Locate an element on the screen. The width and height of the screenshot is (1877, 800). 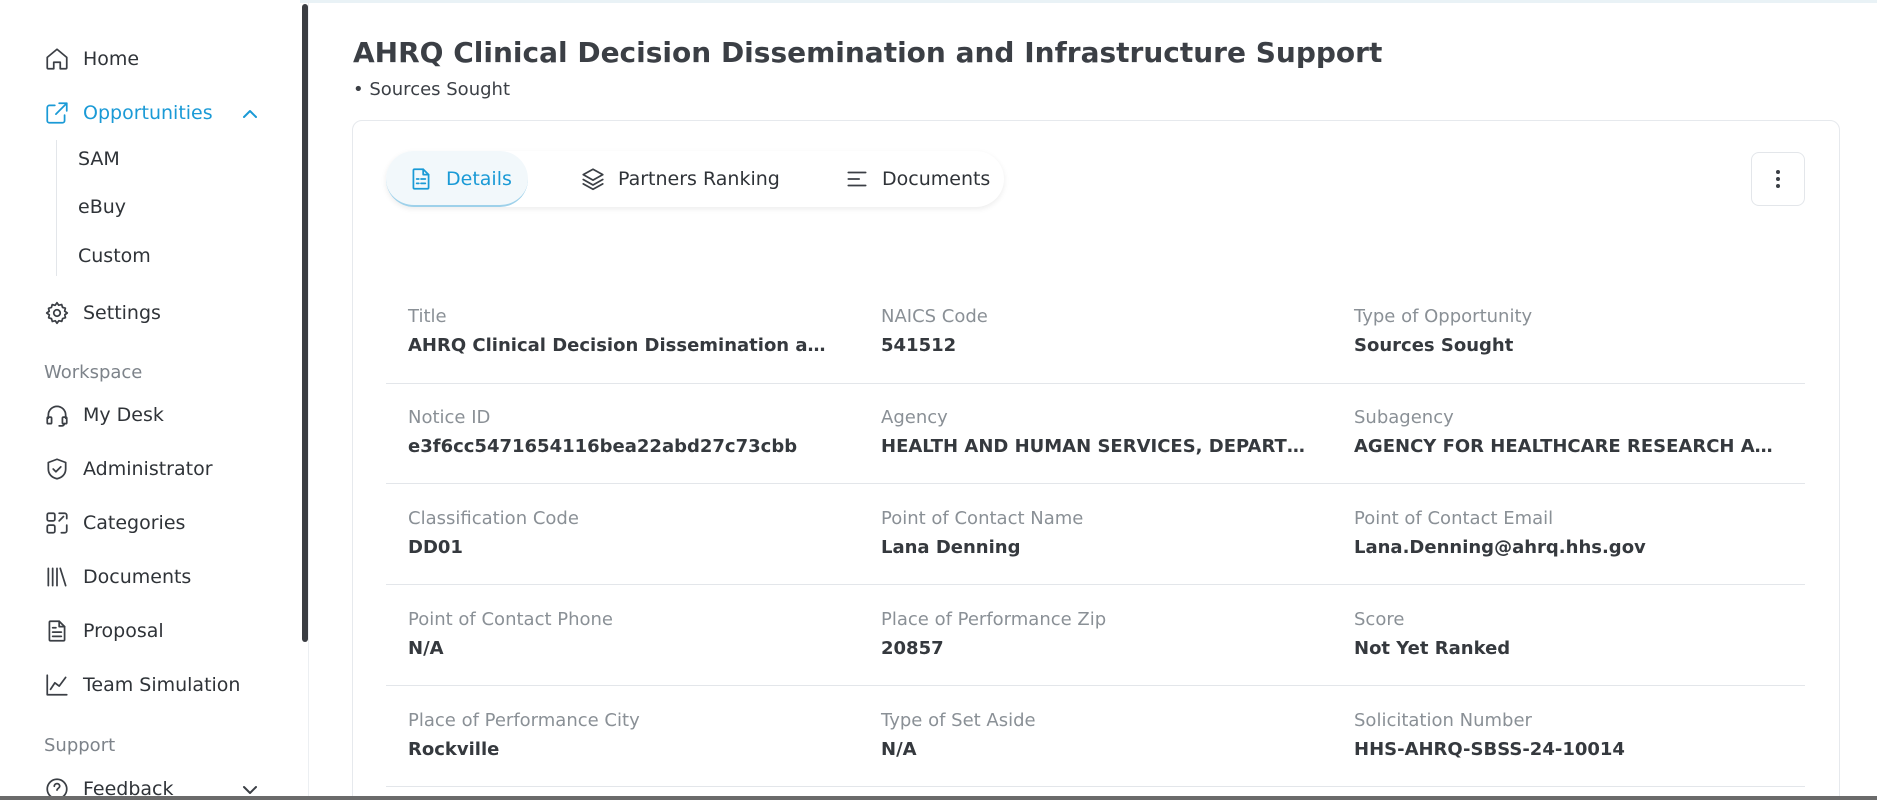
home-icon is located at coordinates (57, 59).